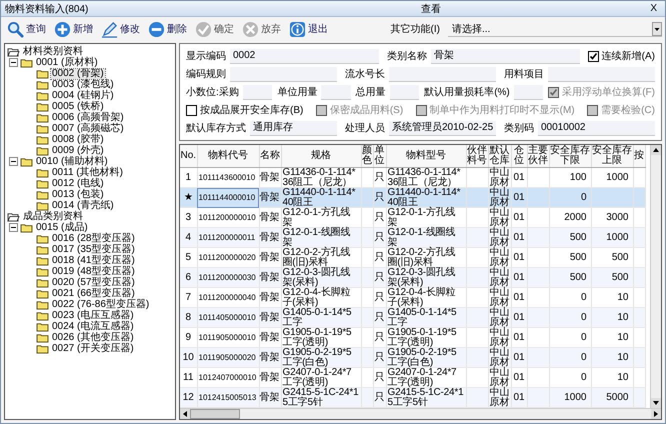 This screenshot has width=666, height=424. Describe the element at coordinates (53, 51) in the screenshot. I see `tree-item: 材料类别资料` at that location.